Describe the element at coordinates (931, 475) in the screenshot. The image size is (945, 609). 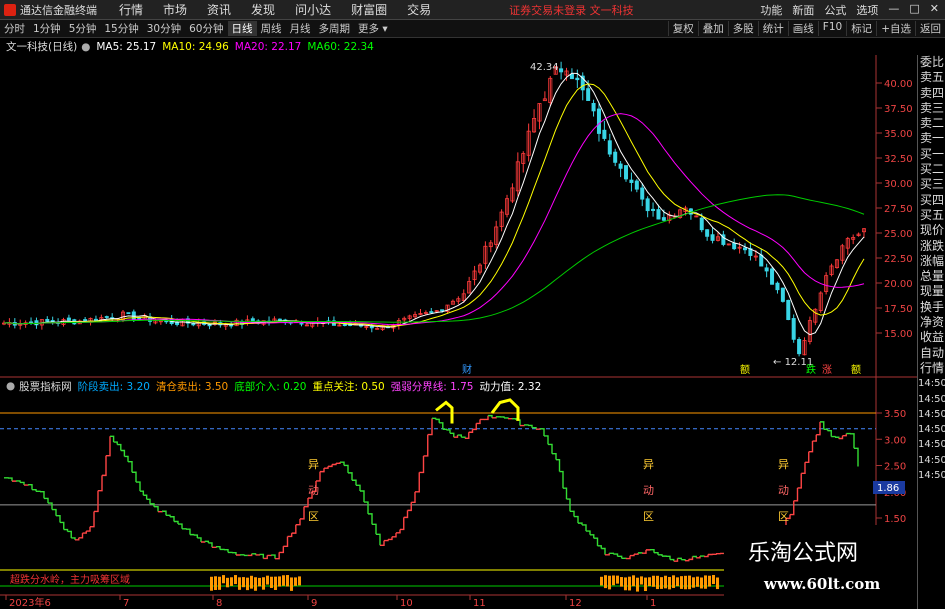
I see `sidebar-item-27: 14:50` at that location.